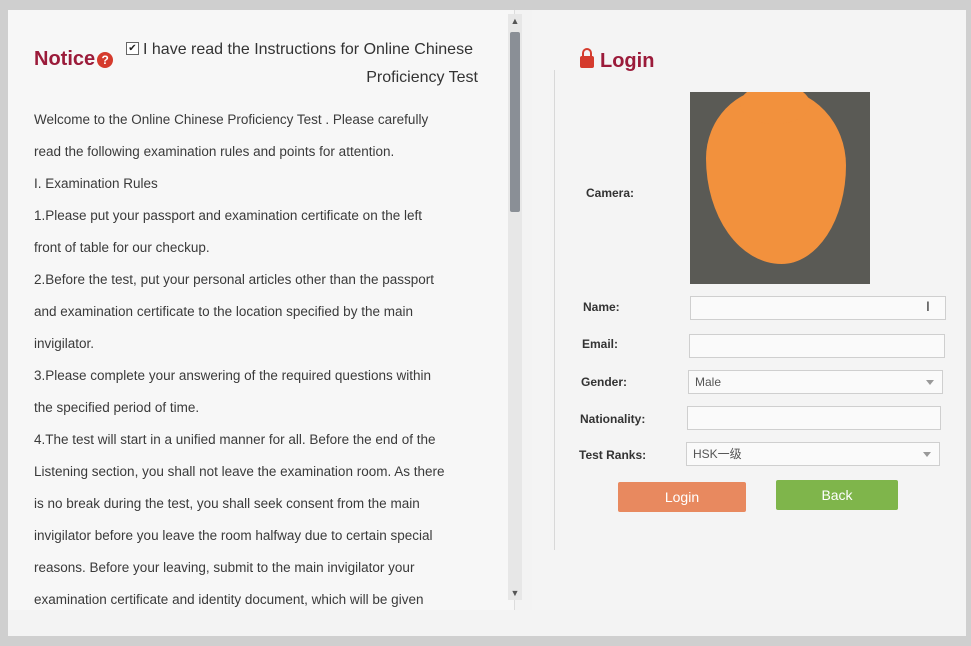  I want to click on agree-text-line2: Proficiency Test, so click(422, 77).